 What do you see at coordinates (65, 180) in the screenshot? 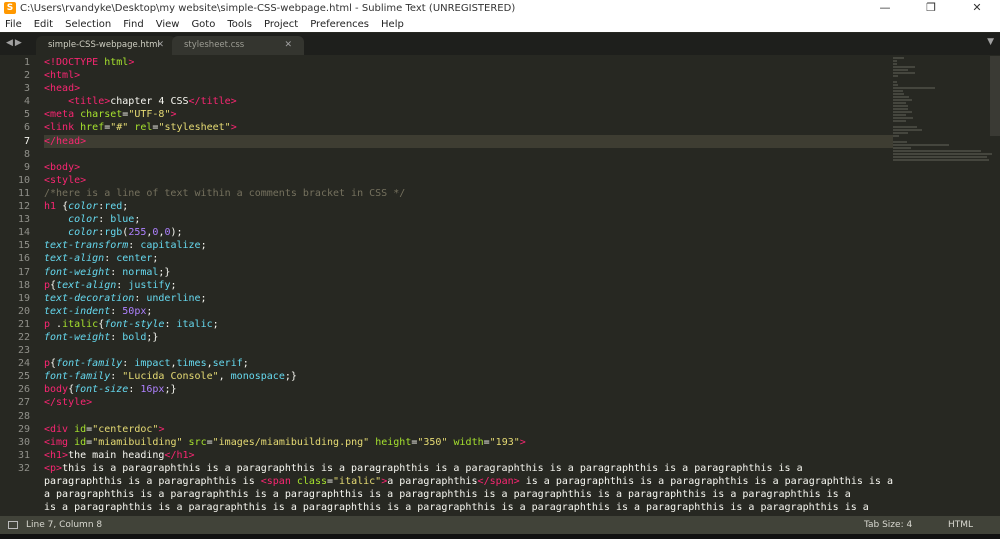
I see `code-token: <style>` at bounding box center [65, 180].